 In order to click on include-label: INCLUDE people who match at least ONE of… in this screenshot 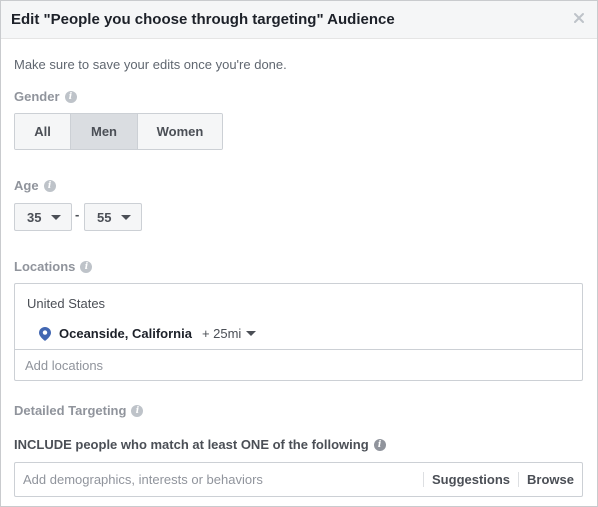, I will do `click(200, 444)`.